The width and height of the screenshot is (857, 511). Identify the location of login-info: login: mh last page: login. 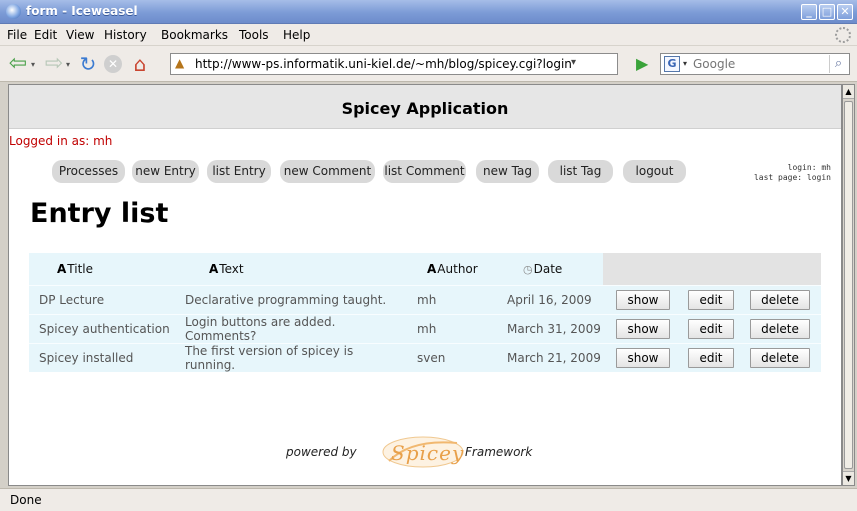
(792, 173).